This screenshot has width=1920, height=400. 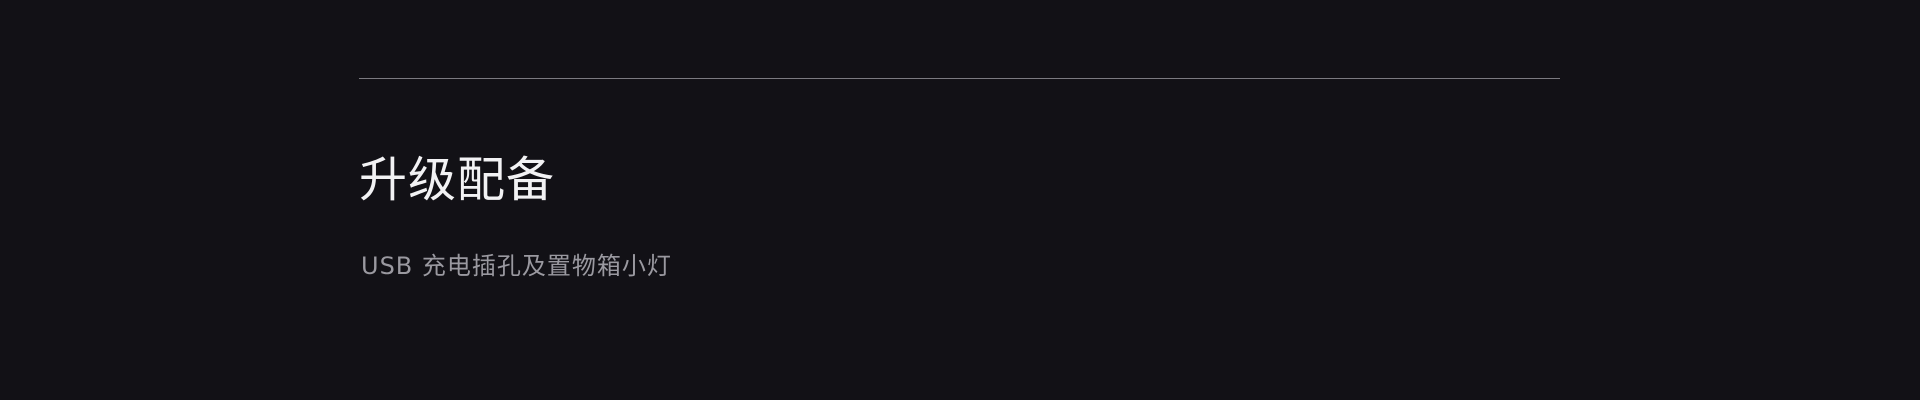 What do you see at coordinates (516, 266) in the screenshot?
I see `feature-description: USB 充电插孔及置物箱小灯` at bounding box center [516, 266].